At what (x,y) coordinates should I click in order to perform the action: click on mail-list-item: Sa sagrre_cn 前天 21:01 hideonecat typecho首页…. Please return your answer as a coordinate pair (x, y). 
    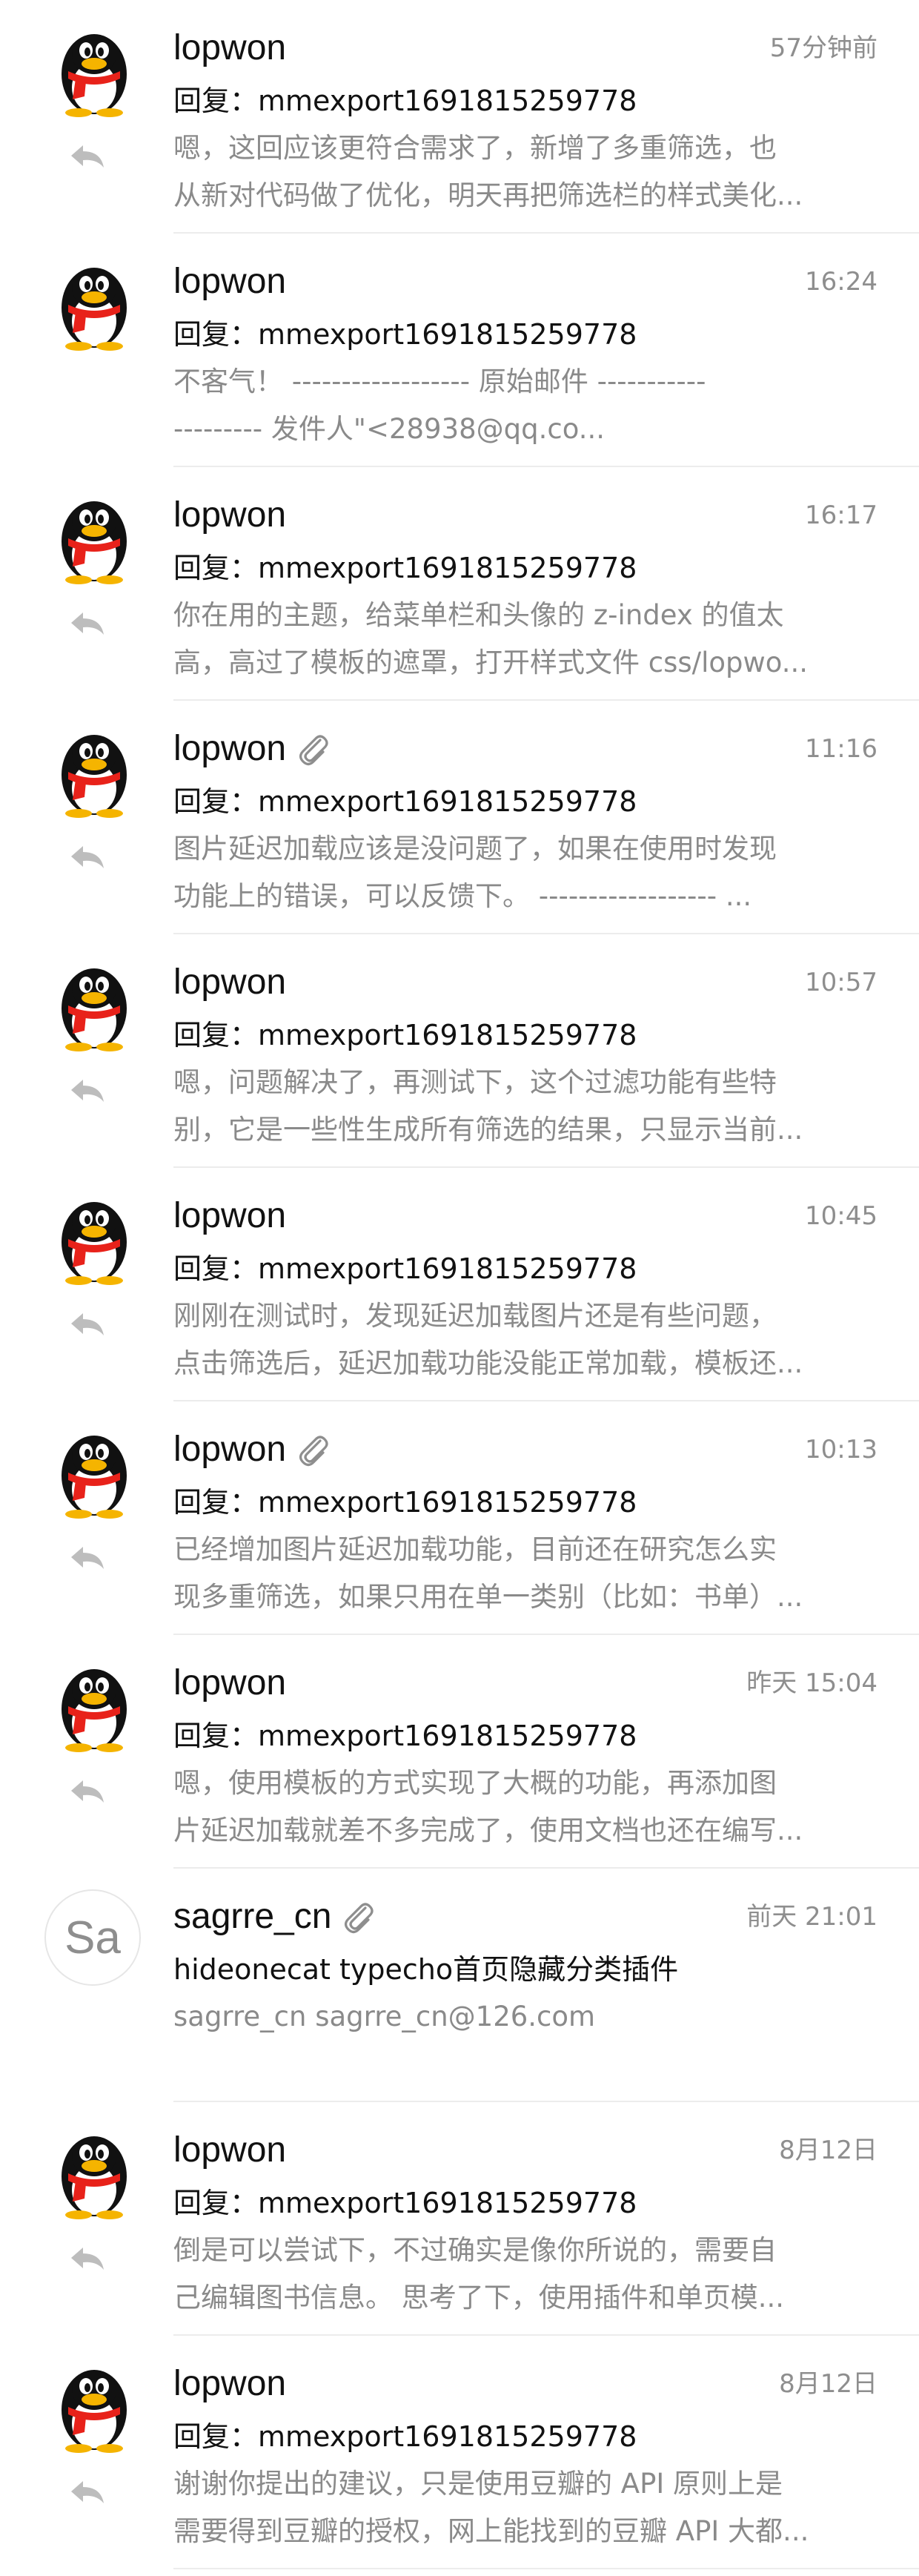
    Looking at the image, I should click on (459, 1985).